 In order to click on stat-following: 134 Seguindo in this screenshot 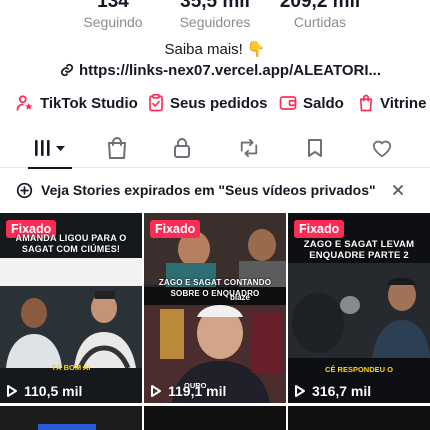, I will do `click(113, 15)`.